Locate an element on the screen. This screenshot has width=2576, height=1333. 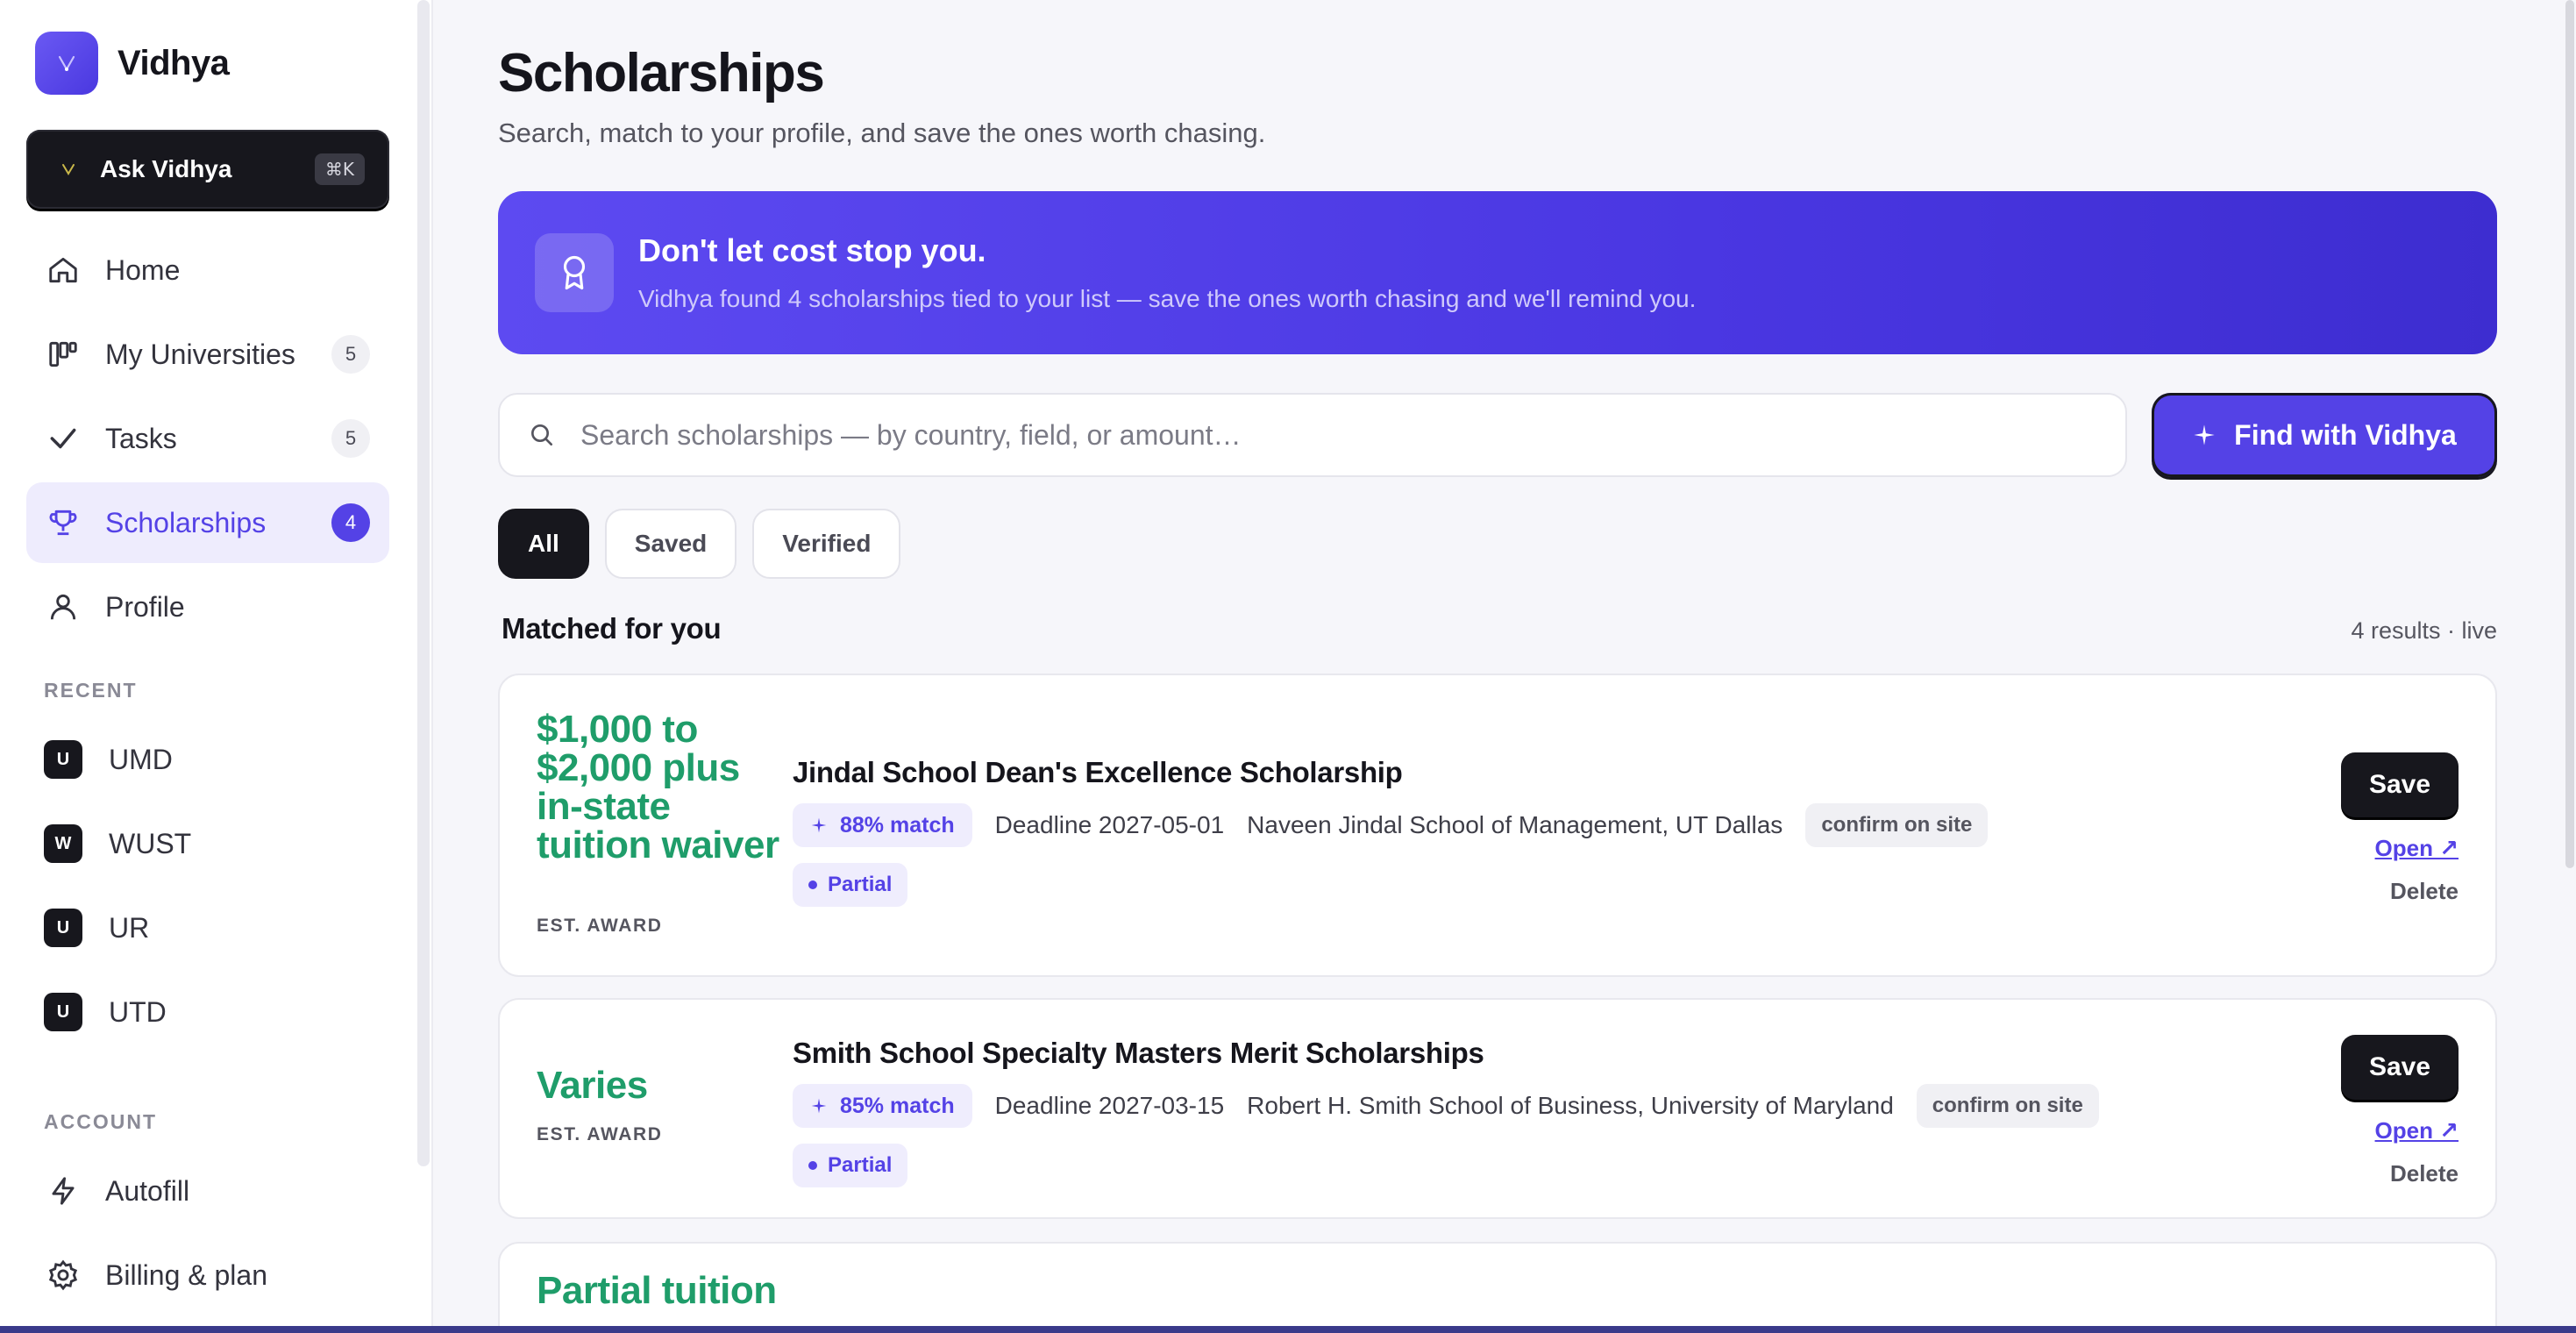
columns-icon is located at coordinates (63, 354).